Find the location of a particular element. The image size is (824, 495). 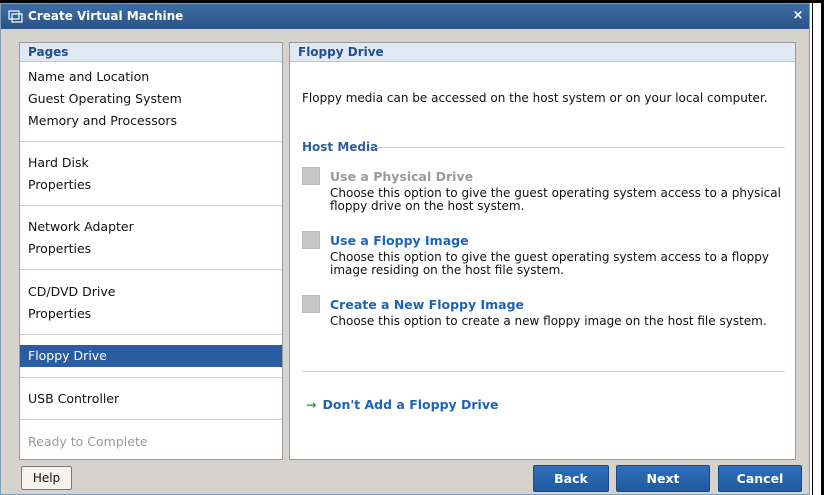

content-header: Floppy Drive is located at coordinates (542, 52).